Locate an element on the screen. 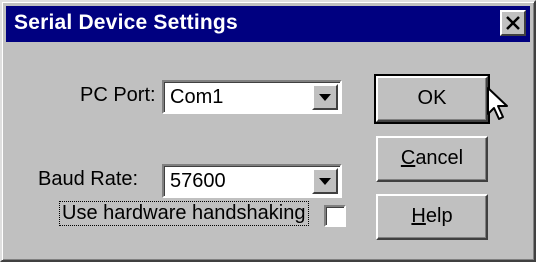  close-icon is located at coordinates (513, 23).